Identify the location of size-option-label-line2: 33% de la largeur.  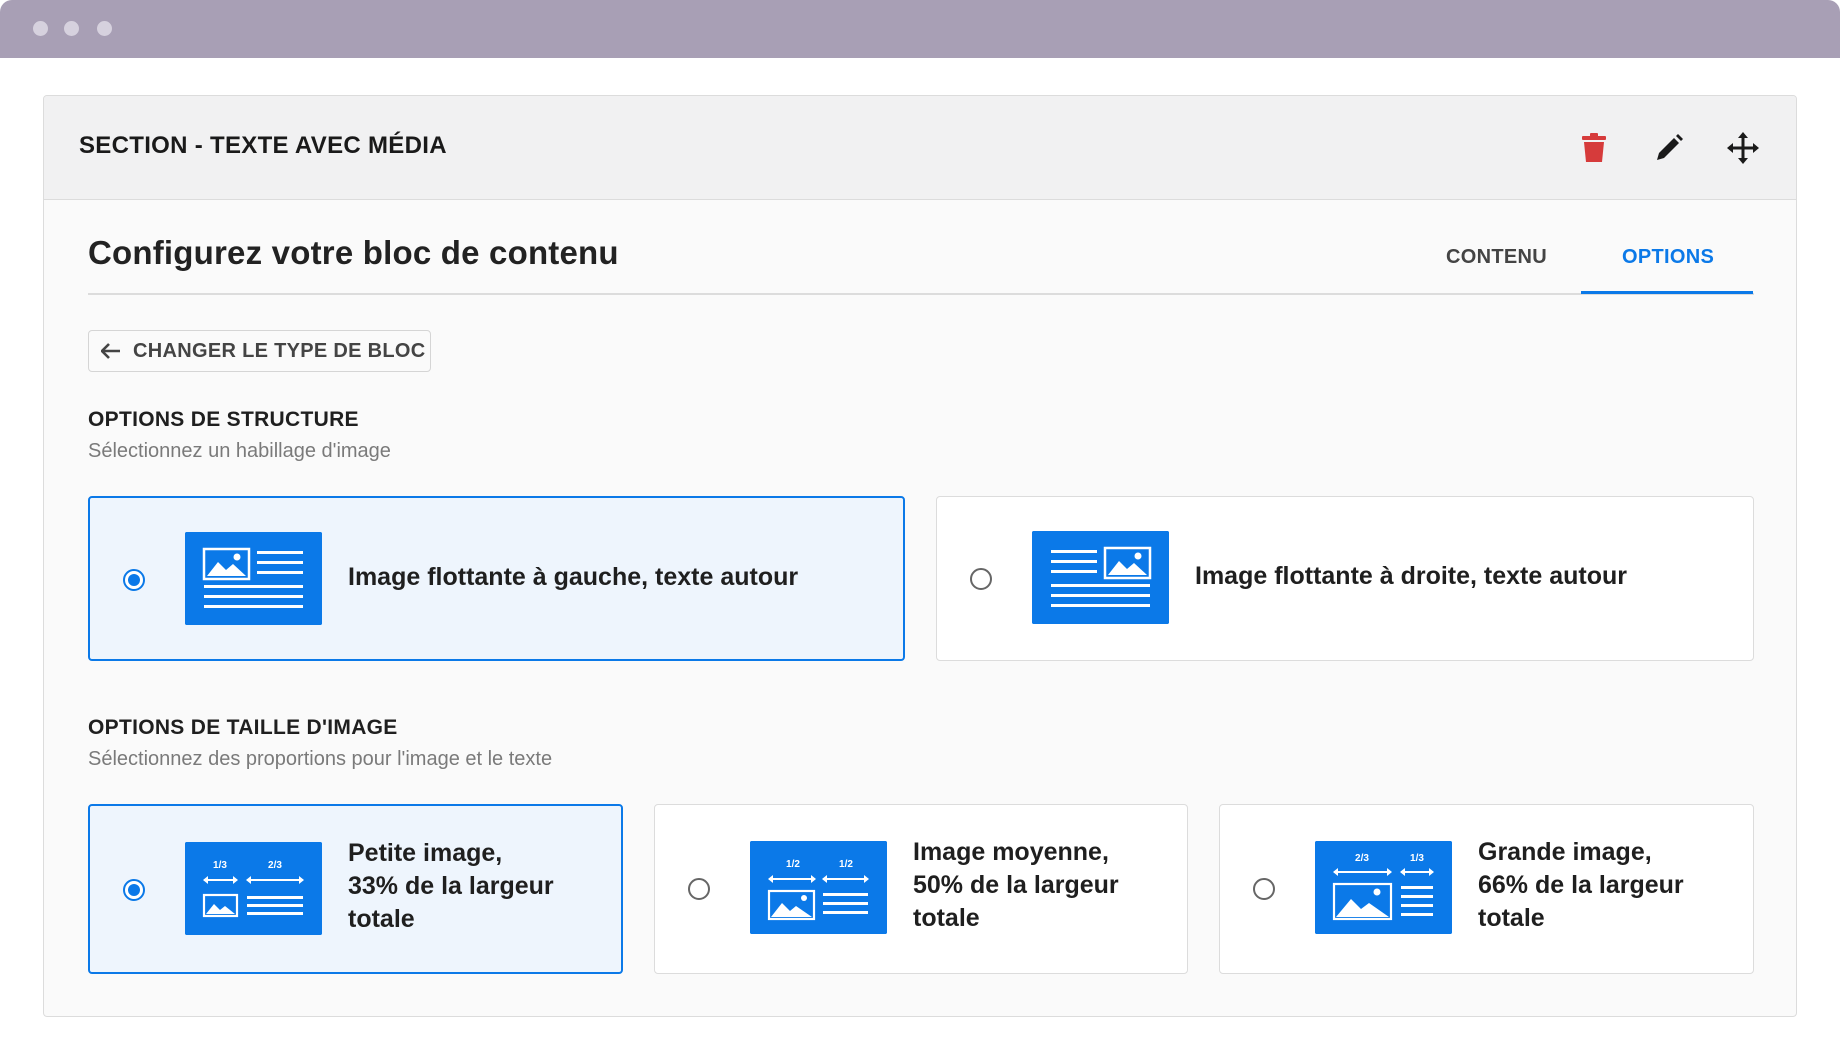
(451, 886).